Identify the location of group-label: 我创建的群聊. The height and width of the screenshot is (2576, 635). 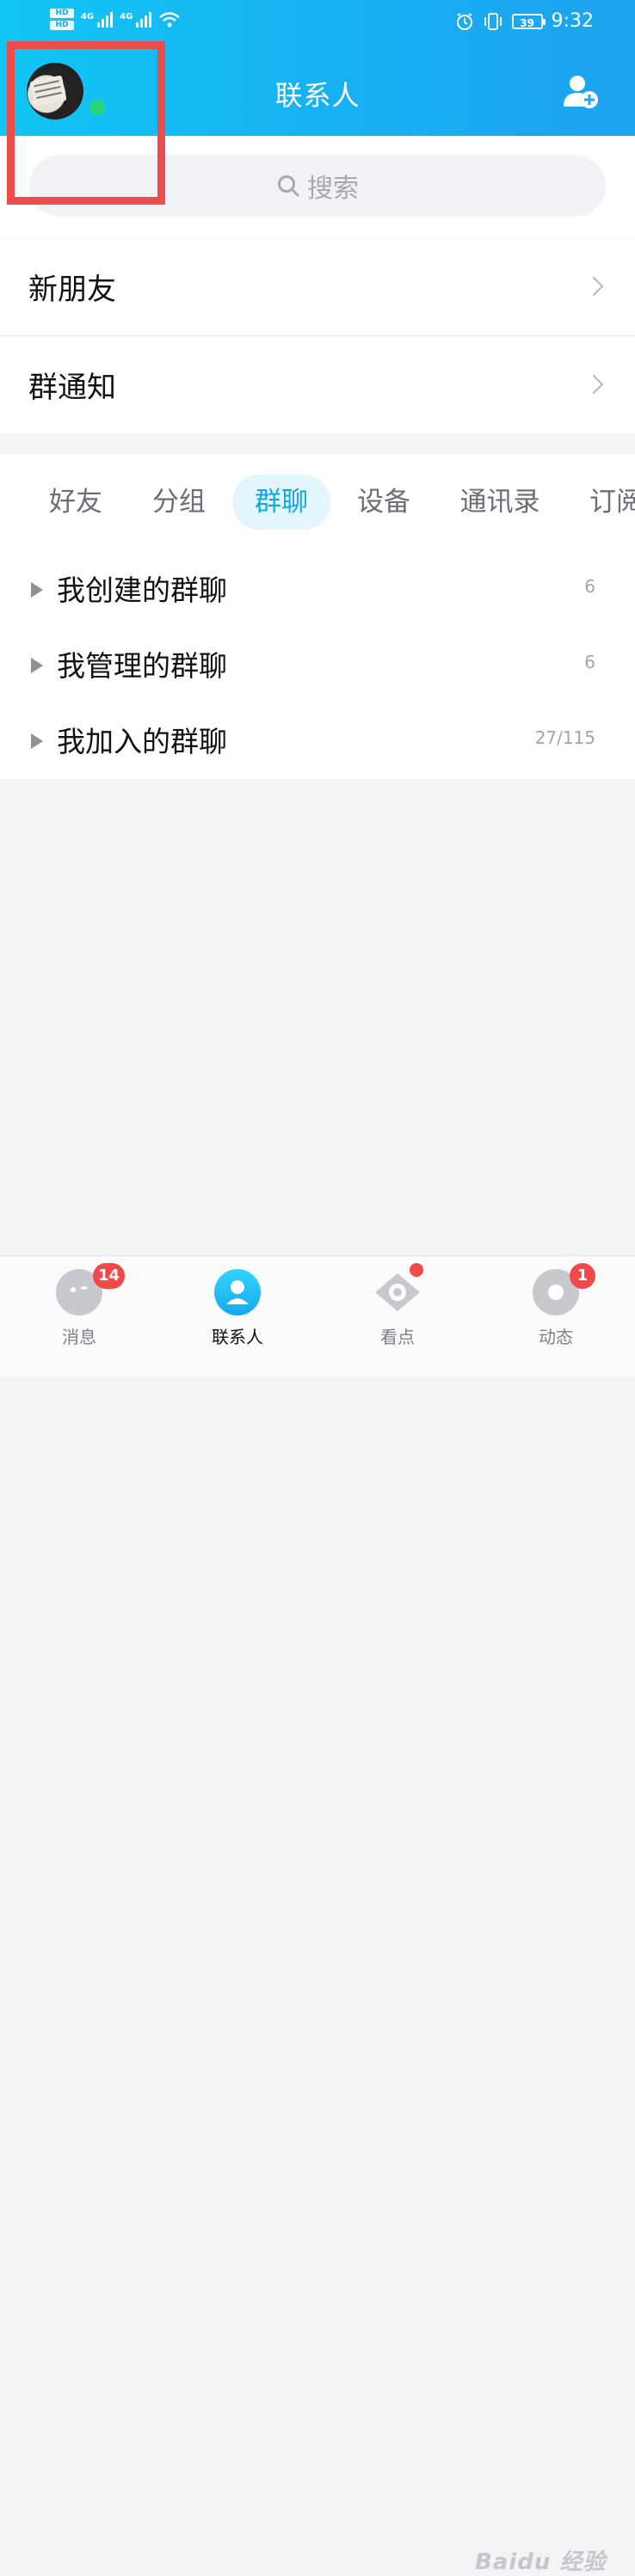
(142, 590).